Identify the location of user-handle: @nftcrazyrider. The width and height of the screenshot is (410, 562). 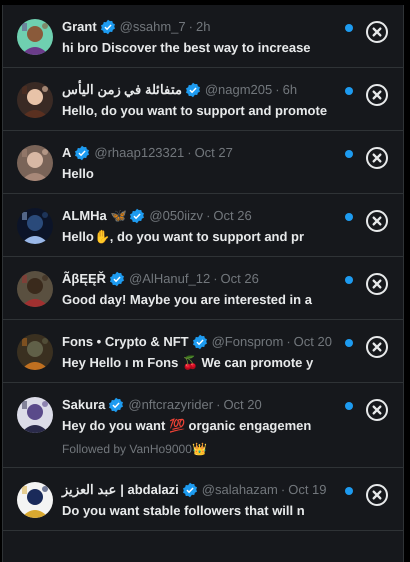
(171, 405).